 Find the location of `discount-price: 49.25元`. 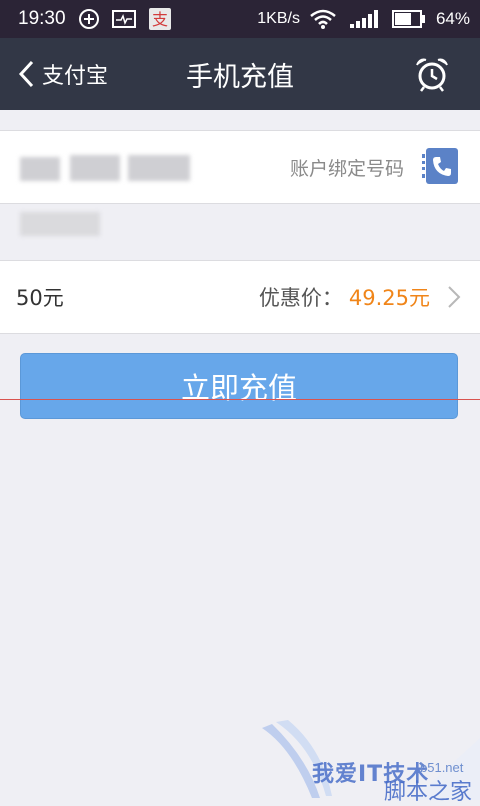

discount-price: 49.25元 is located at coordinates (389, 298).